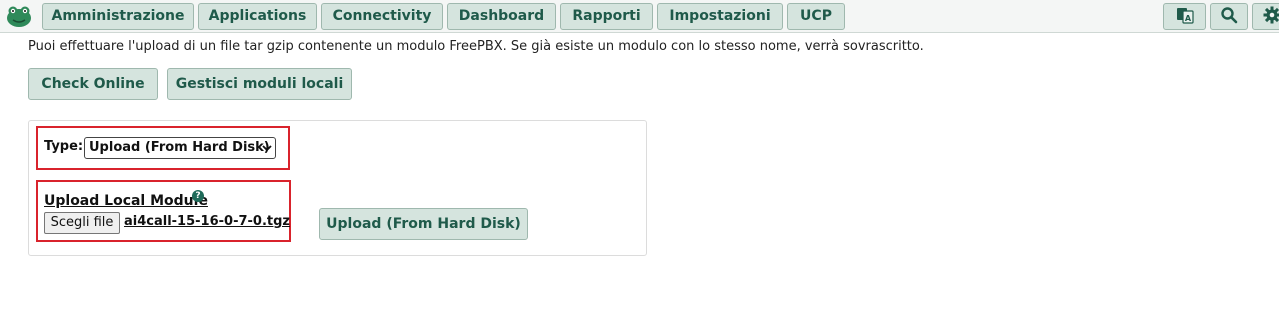 The image size is (1279, 321). I want to click on manage-local-modules-button: Gestisci moduli locali, so click(259, 84).